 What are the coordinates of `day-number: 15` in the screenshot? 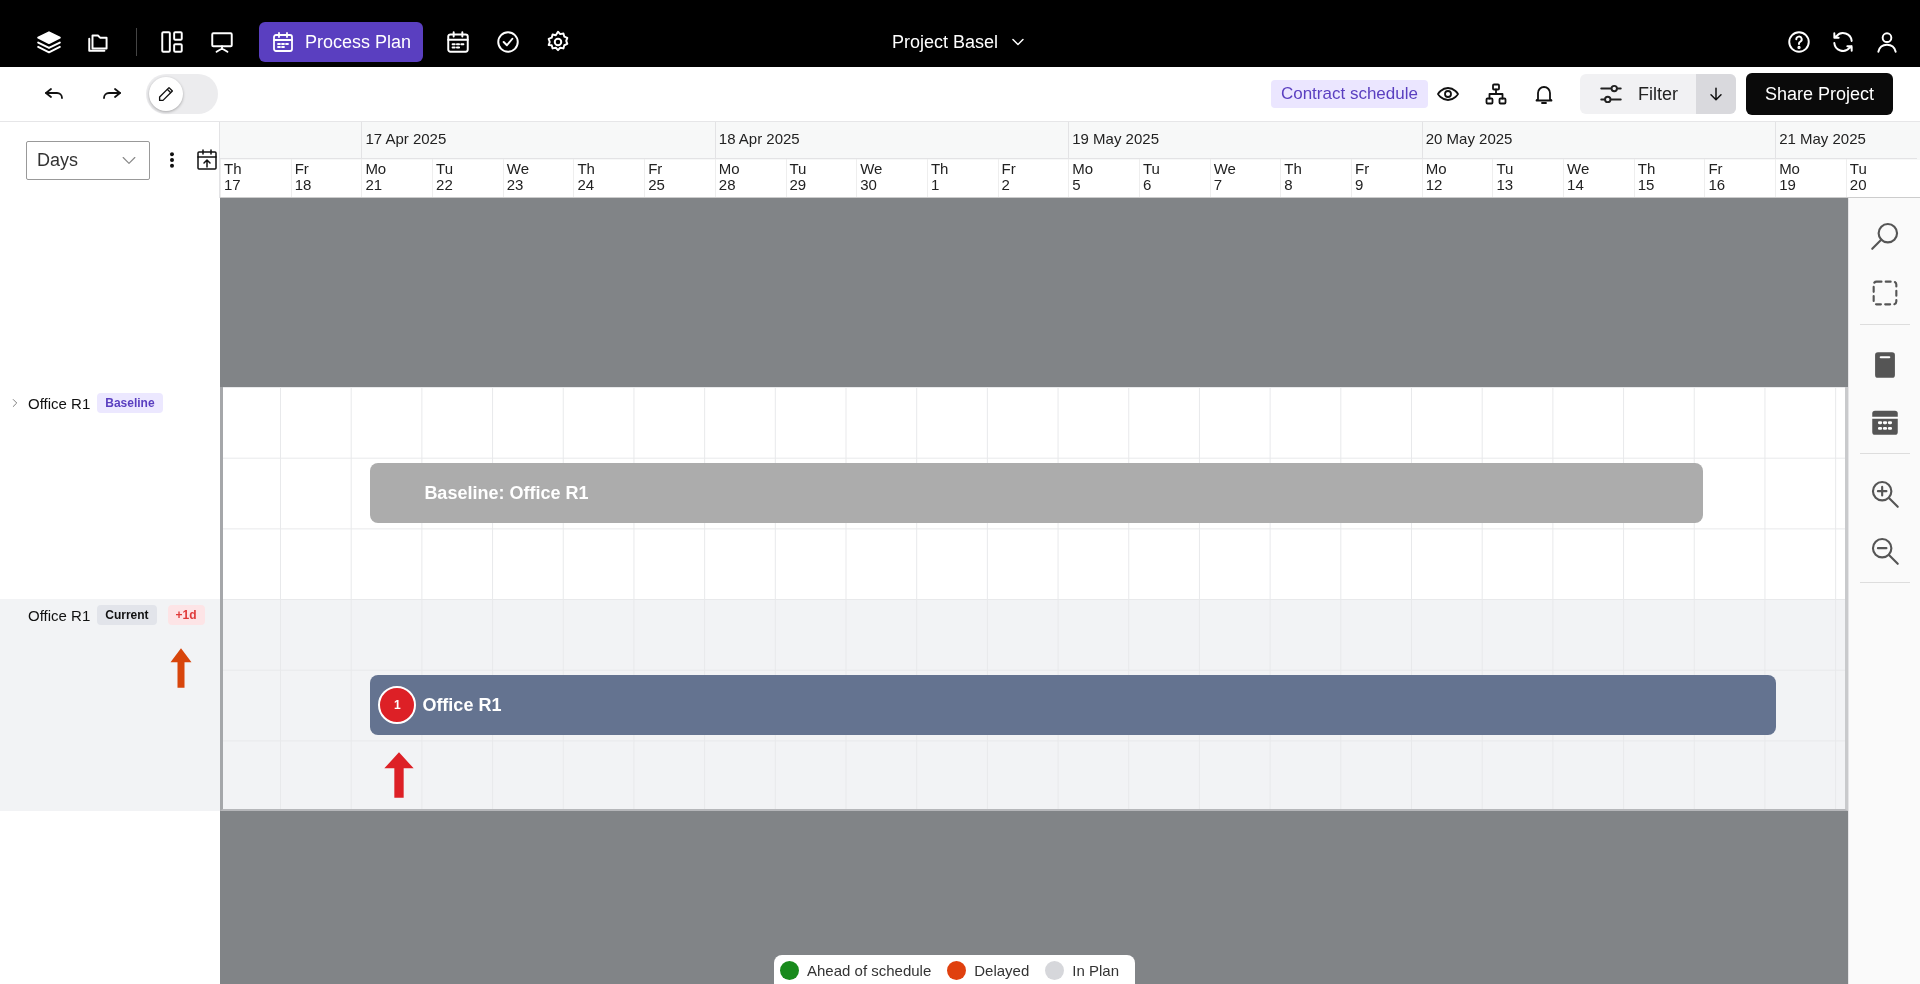 It's located at (1646, 185).